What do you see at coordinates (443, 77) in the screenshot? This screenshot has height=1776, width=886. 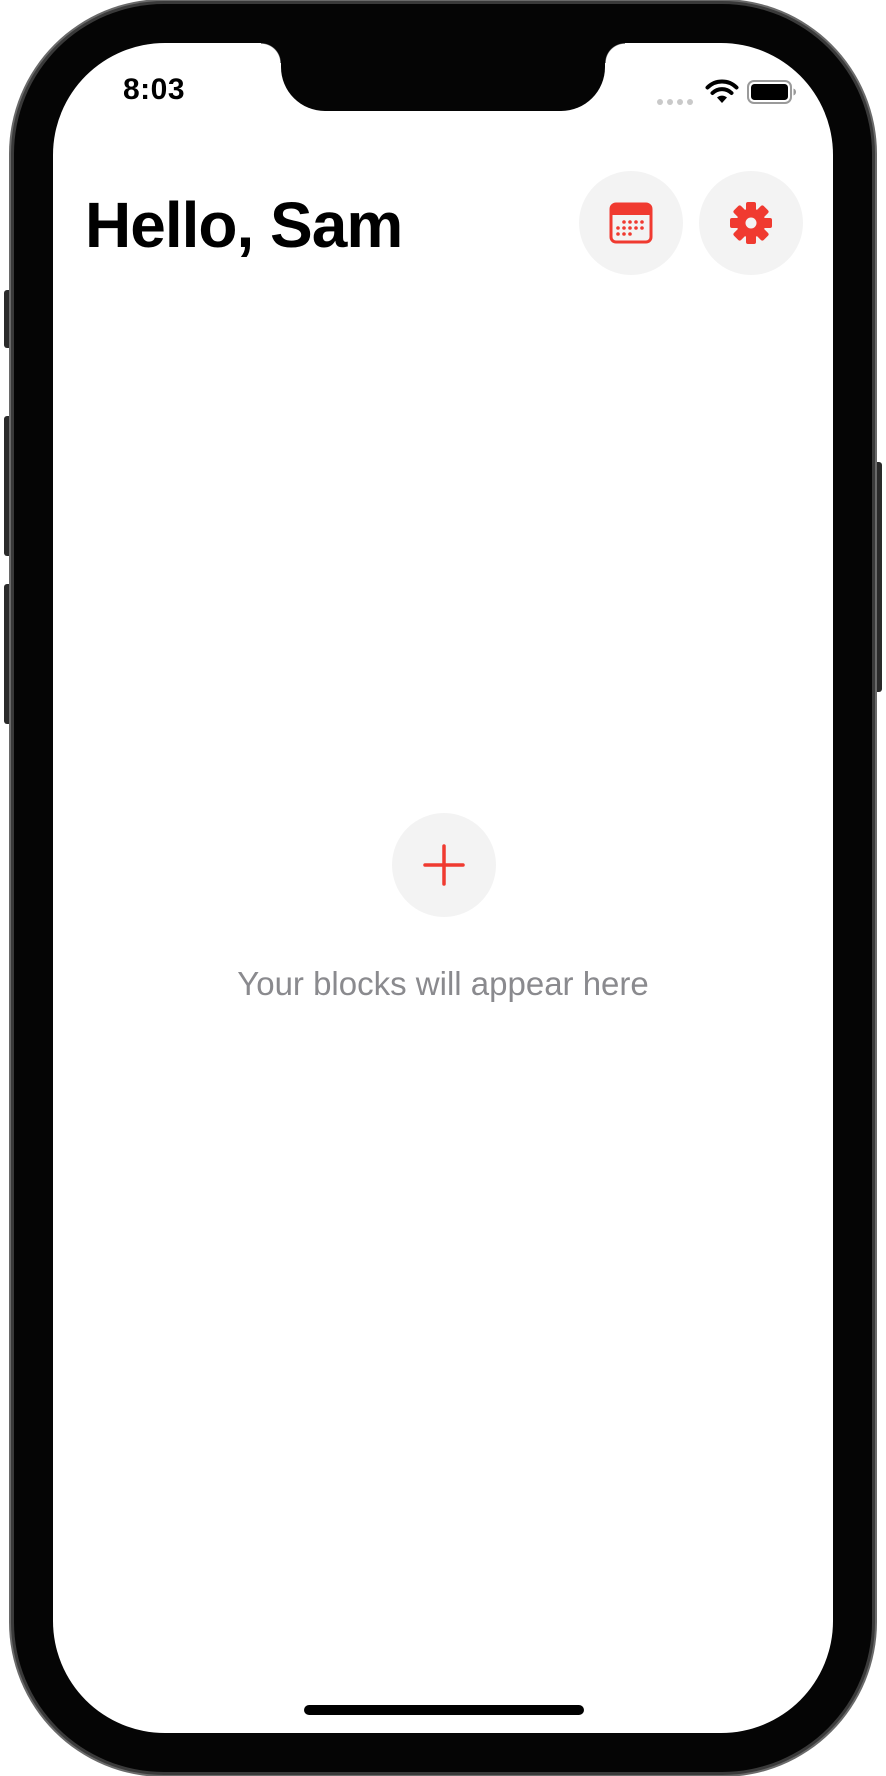 I see `notch` at bounding box center [443, 77].